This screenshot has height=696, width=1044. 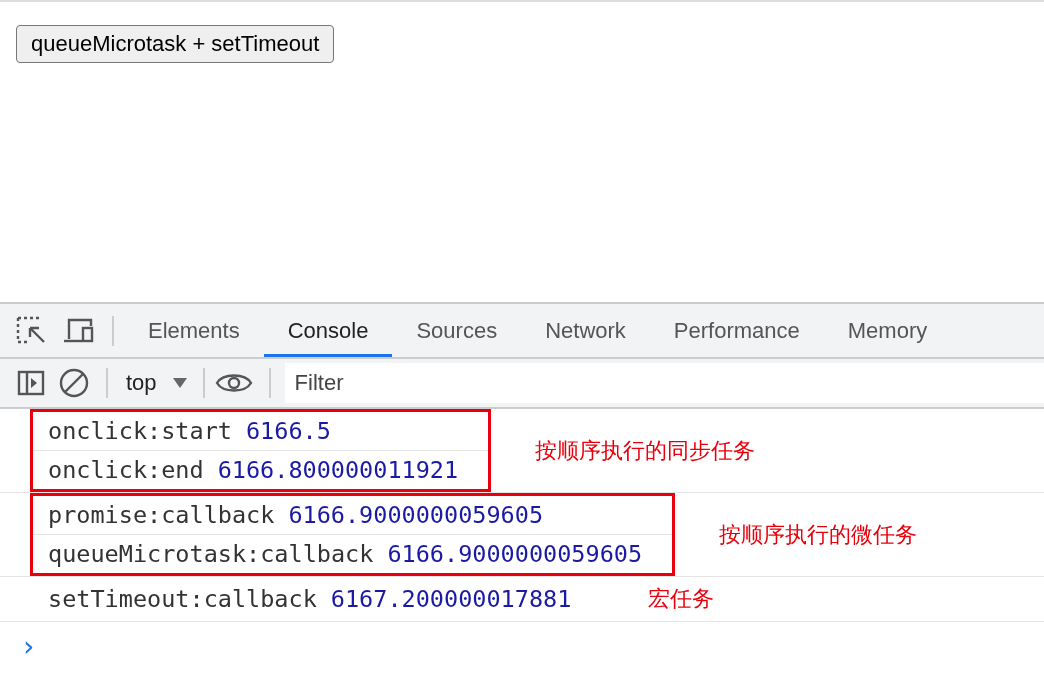 What do you see at coordinates (451, 599) in the screenshot?
I see `log-value: 6167.200000017881` at bounding box center [451, 599].